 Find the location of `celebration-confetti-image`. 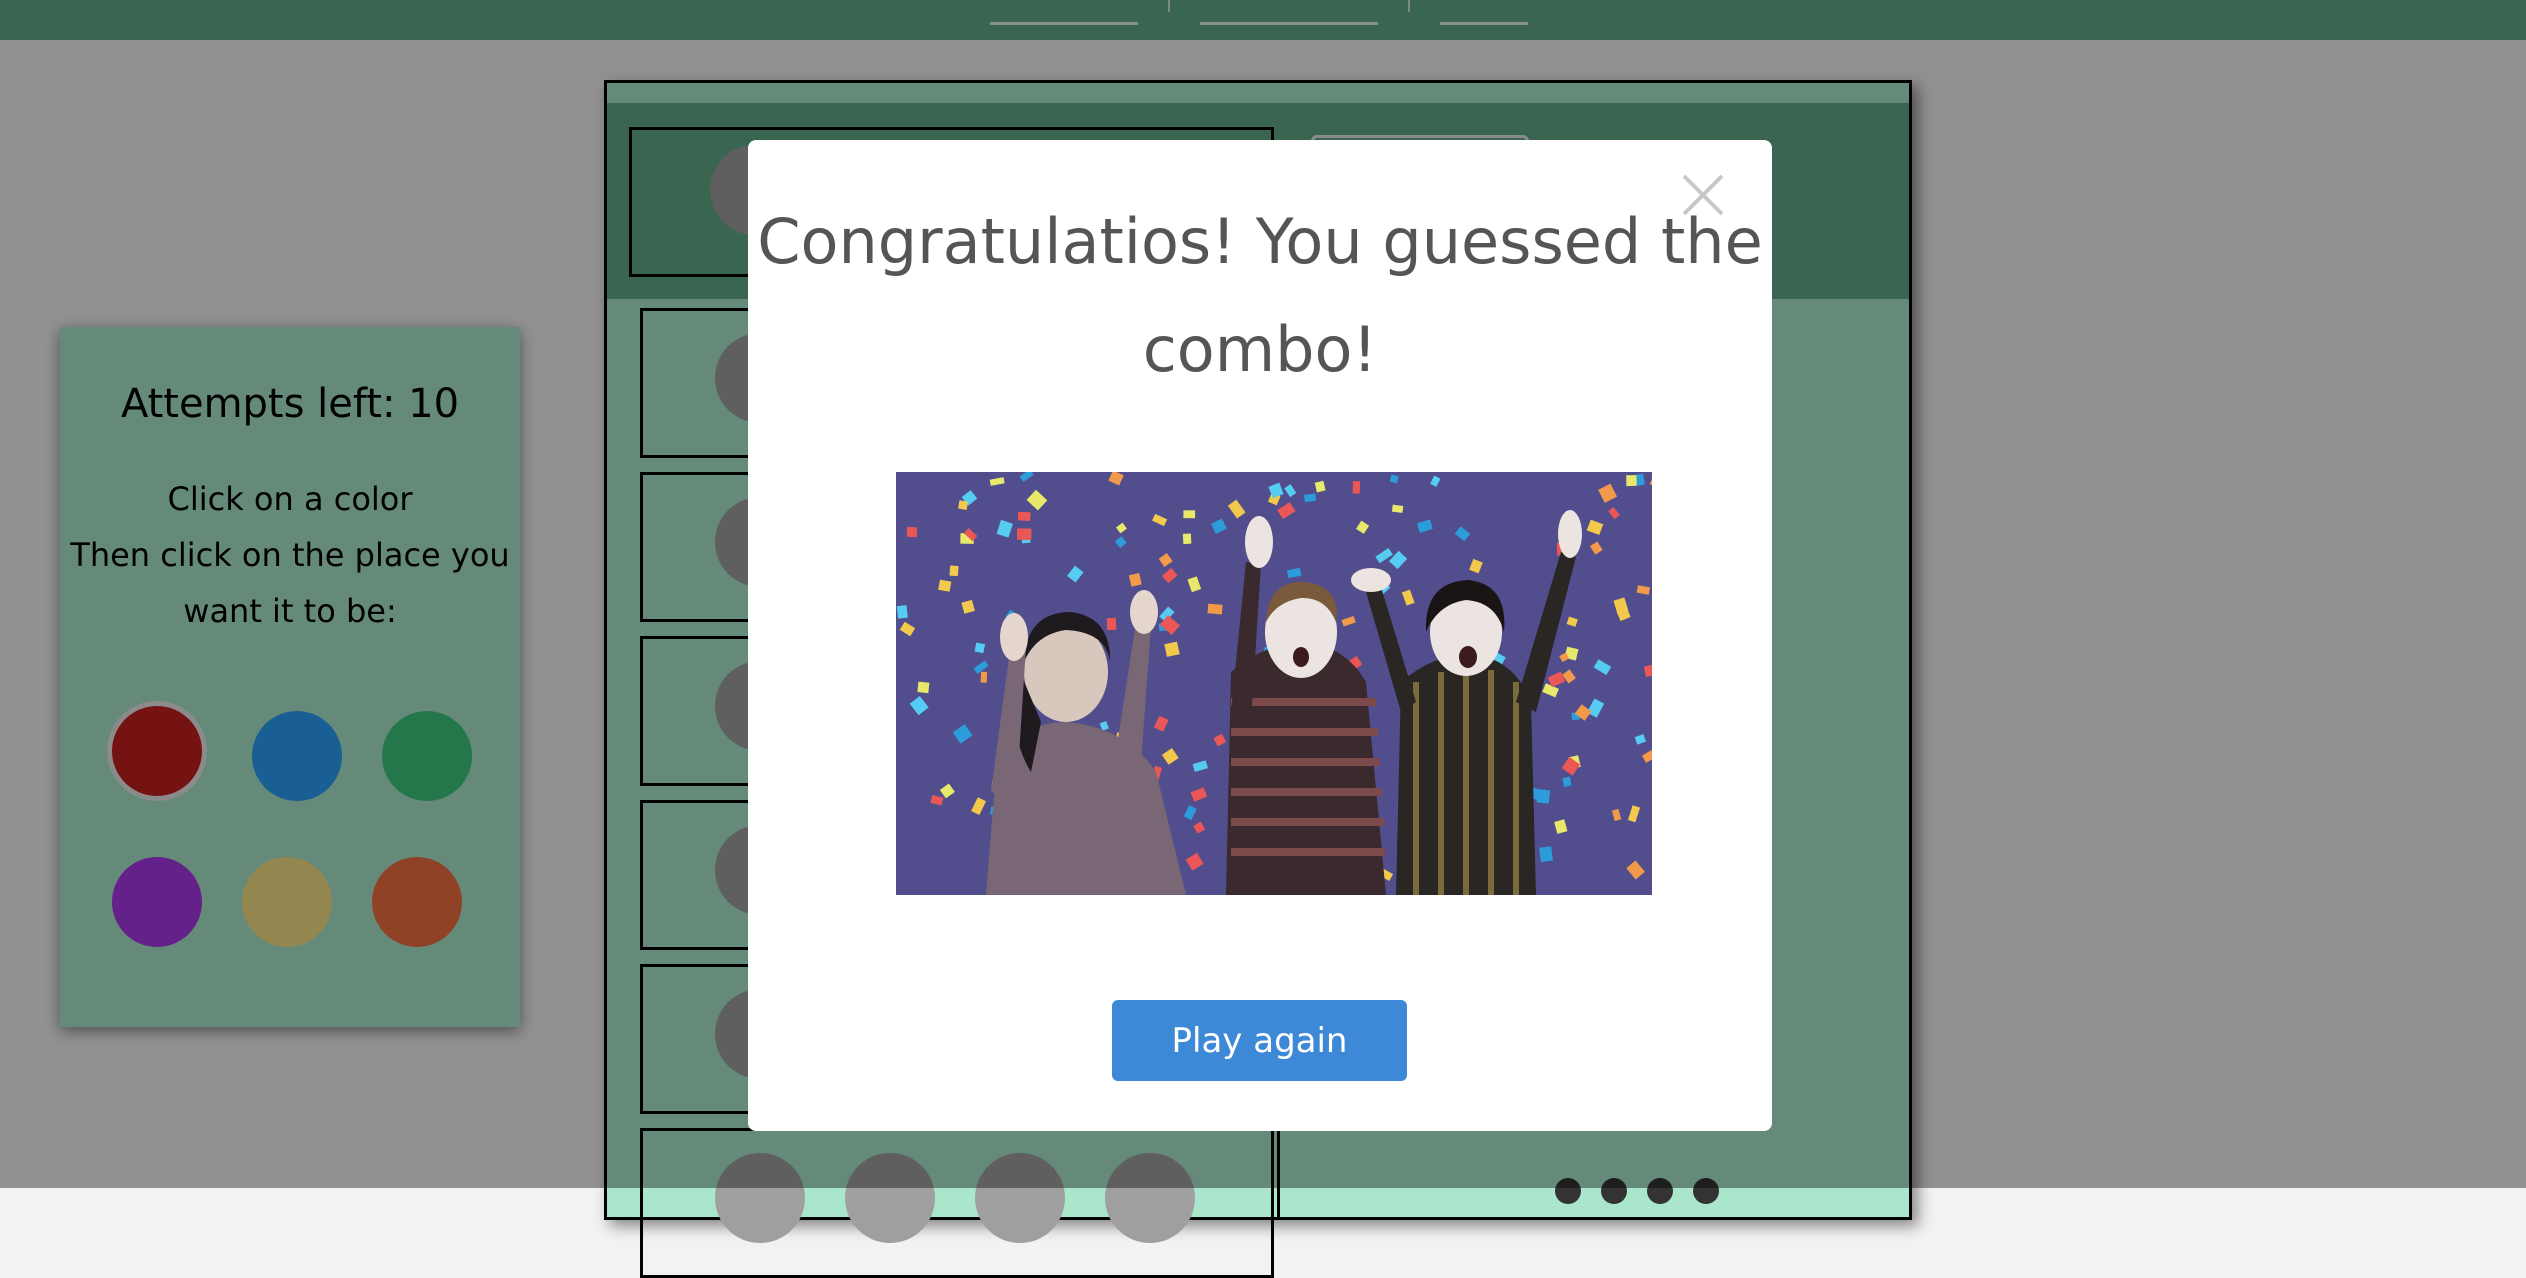

celebration-confetti-image is located at coordinates (1274, 683).